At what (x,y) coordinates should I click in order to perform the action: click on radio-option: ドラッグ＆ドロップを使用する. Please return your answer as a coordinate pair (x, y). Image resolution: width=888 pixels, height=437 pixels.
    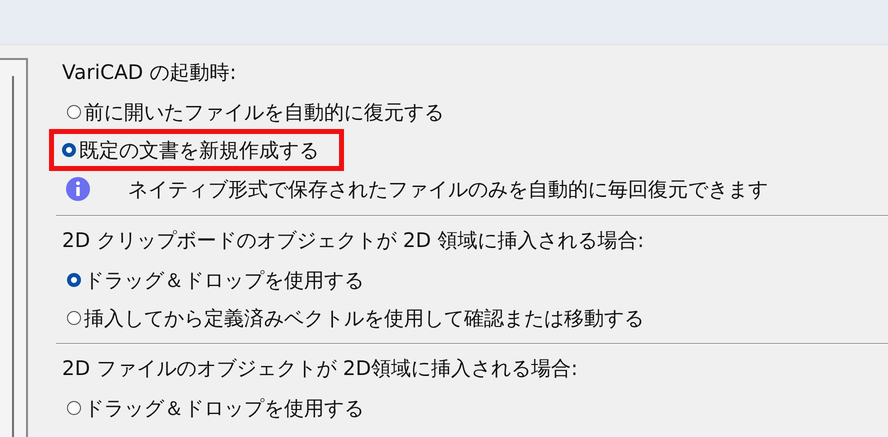
    Looking at the image, I should click on (215, 408).